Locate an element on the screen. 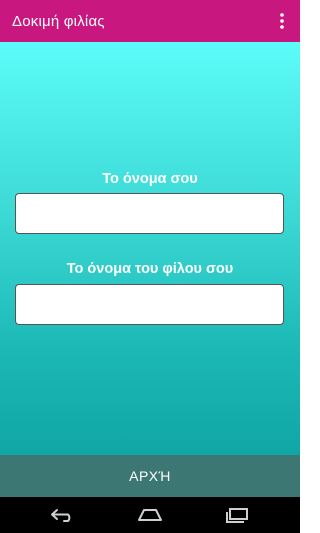  friend-name-label: Το όνομα του φίλου σου is located at coordinates (150, 269).